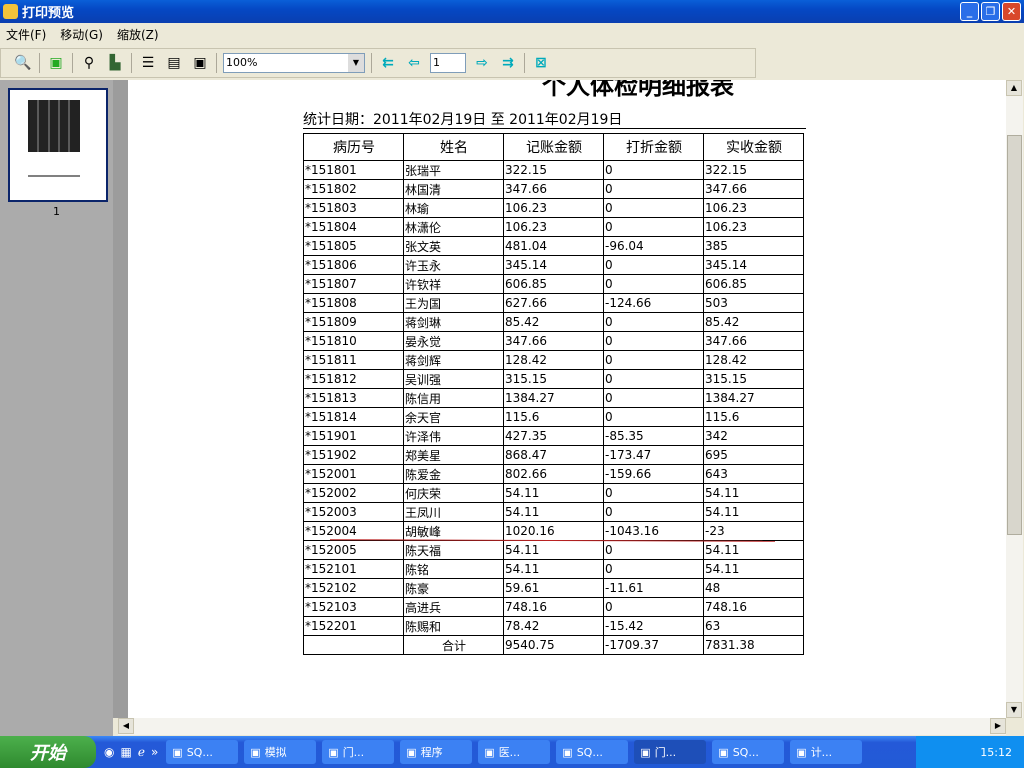 This screenshot has width=1024, height=768. What do you see at coordinates (553, 436) in the screenshot?
I see `table-row: *151901 许泽伟 427.35 -85.35 342` at bounding box center [553, 436].